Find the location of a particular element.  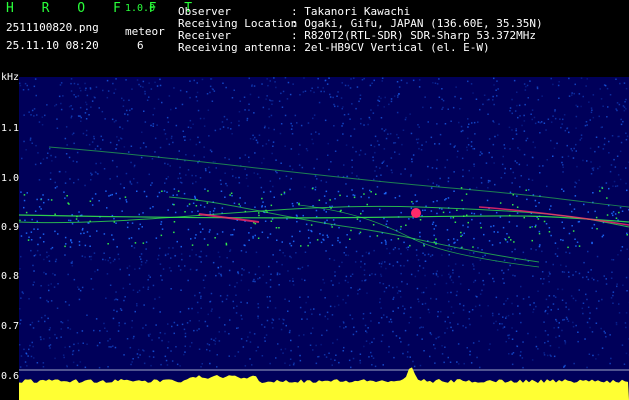

y-tick-label: 0.8 is located at coordinates (10, 276).